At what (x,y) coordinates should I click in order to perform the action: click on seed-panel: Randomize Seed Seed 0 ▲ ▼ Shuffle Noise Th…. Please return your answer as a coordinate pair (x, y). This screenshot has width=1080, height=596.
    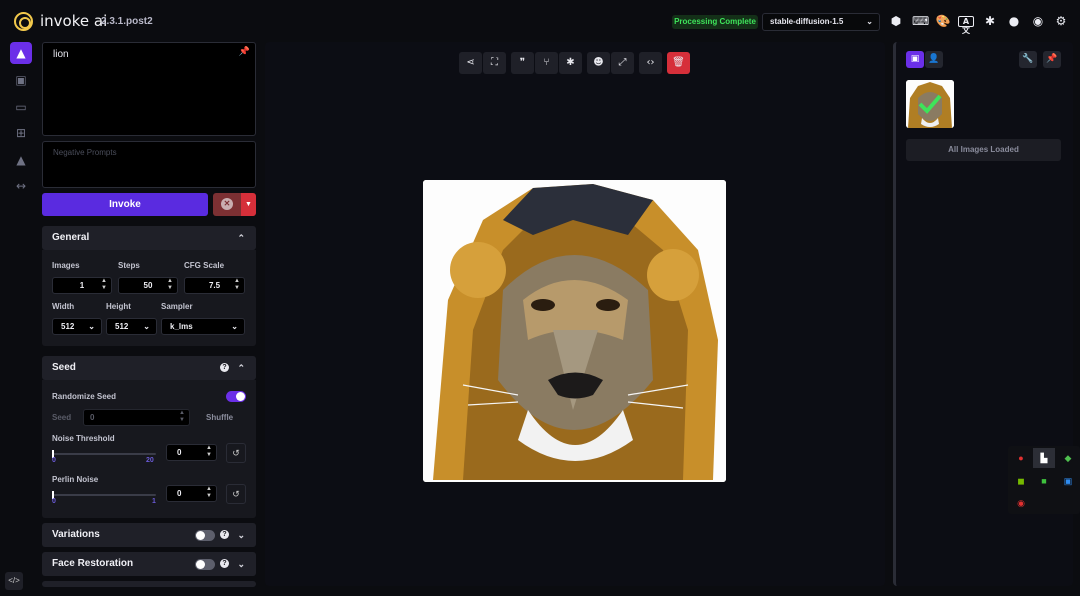
    Looking at the image, I should click on (149, 449).